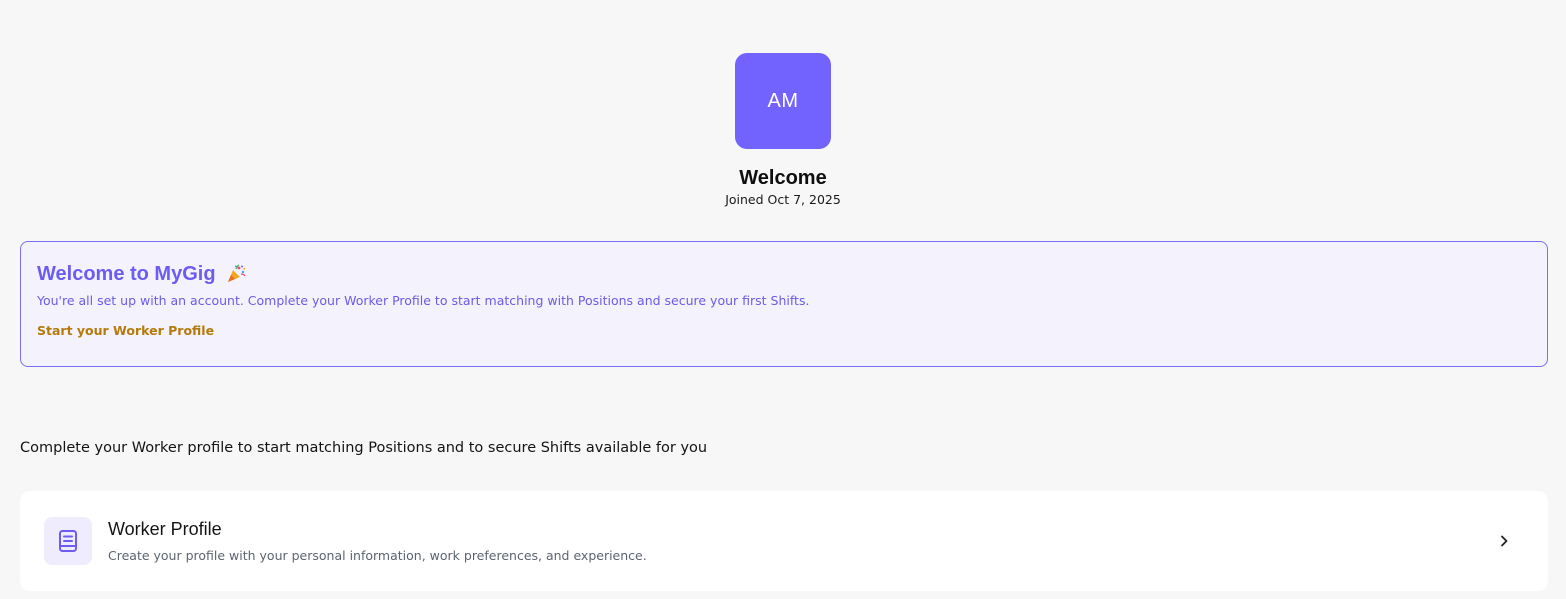  Describe the element at coordinates (126, 274) in the screenshot. I see `banner-title: Welcome to MyGig` at that location.